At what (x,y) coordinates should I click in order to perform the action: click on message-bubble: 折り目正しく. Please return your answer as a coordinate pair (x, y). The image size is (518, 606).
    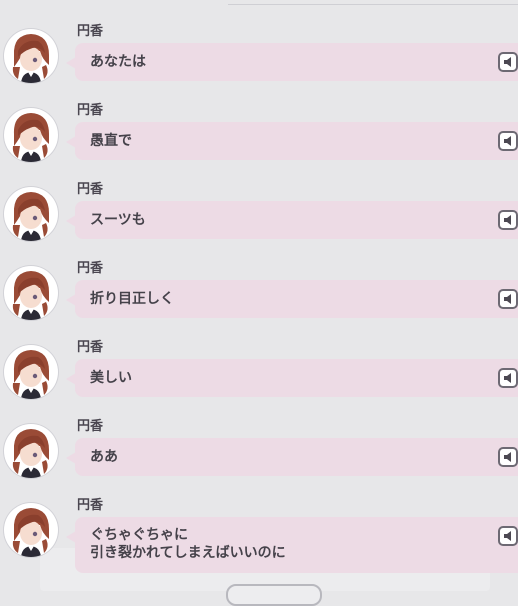
    Looking at the image, I should click on (292, 299).